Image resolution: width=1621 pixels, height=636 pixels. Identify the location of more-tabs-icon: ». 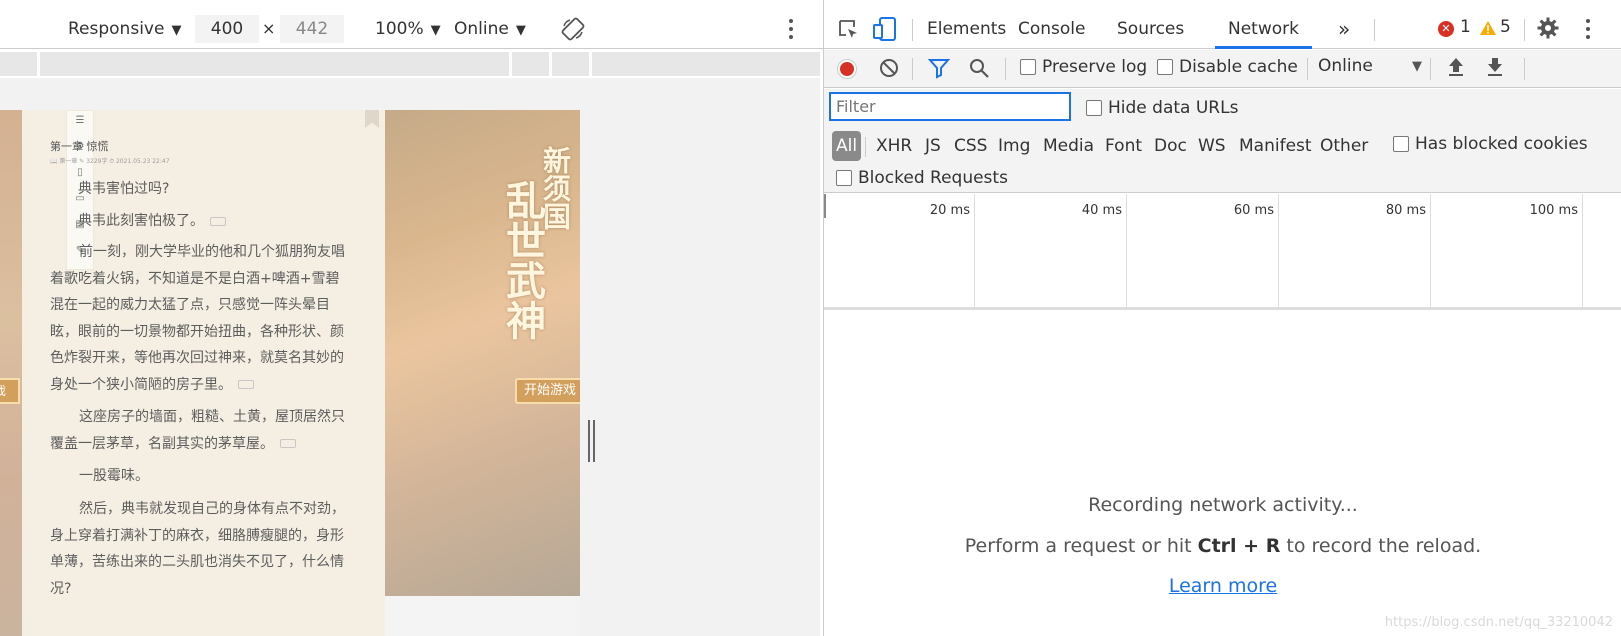
(1344, 29).